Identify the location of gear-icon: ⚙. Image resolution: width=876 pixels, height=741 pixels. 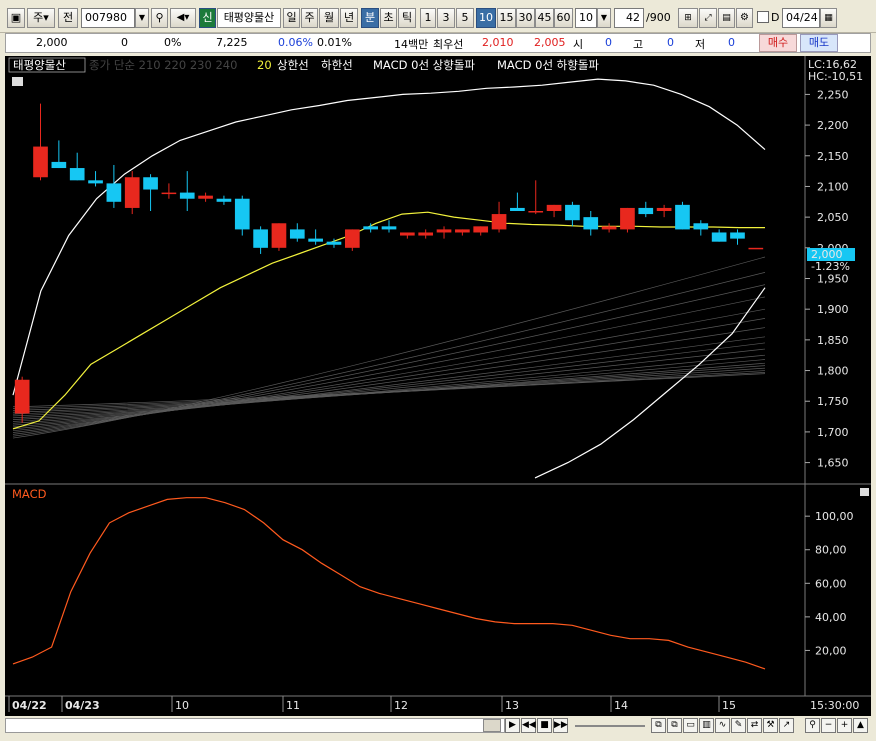
(744, 18).